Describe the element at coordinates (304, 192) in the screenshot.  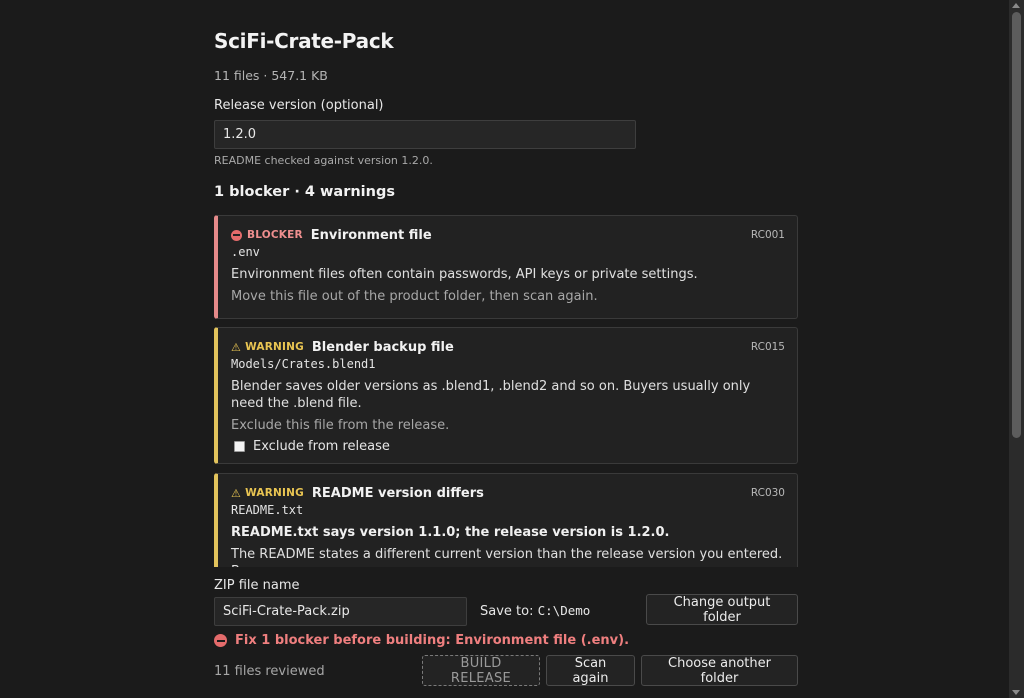
I see `issue-summary: 1 blocker · 4 warnings` at that location.